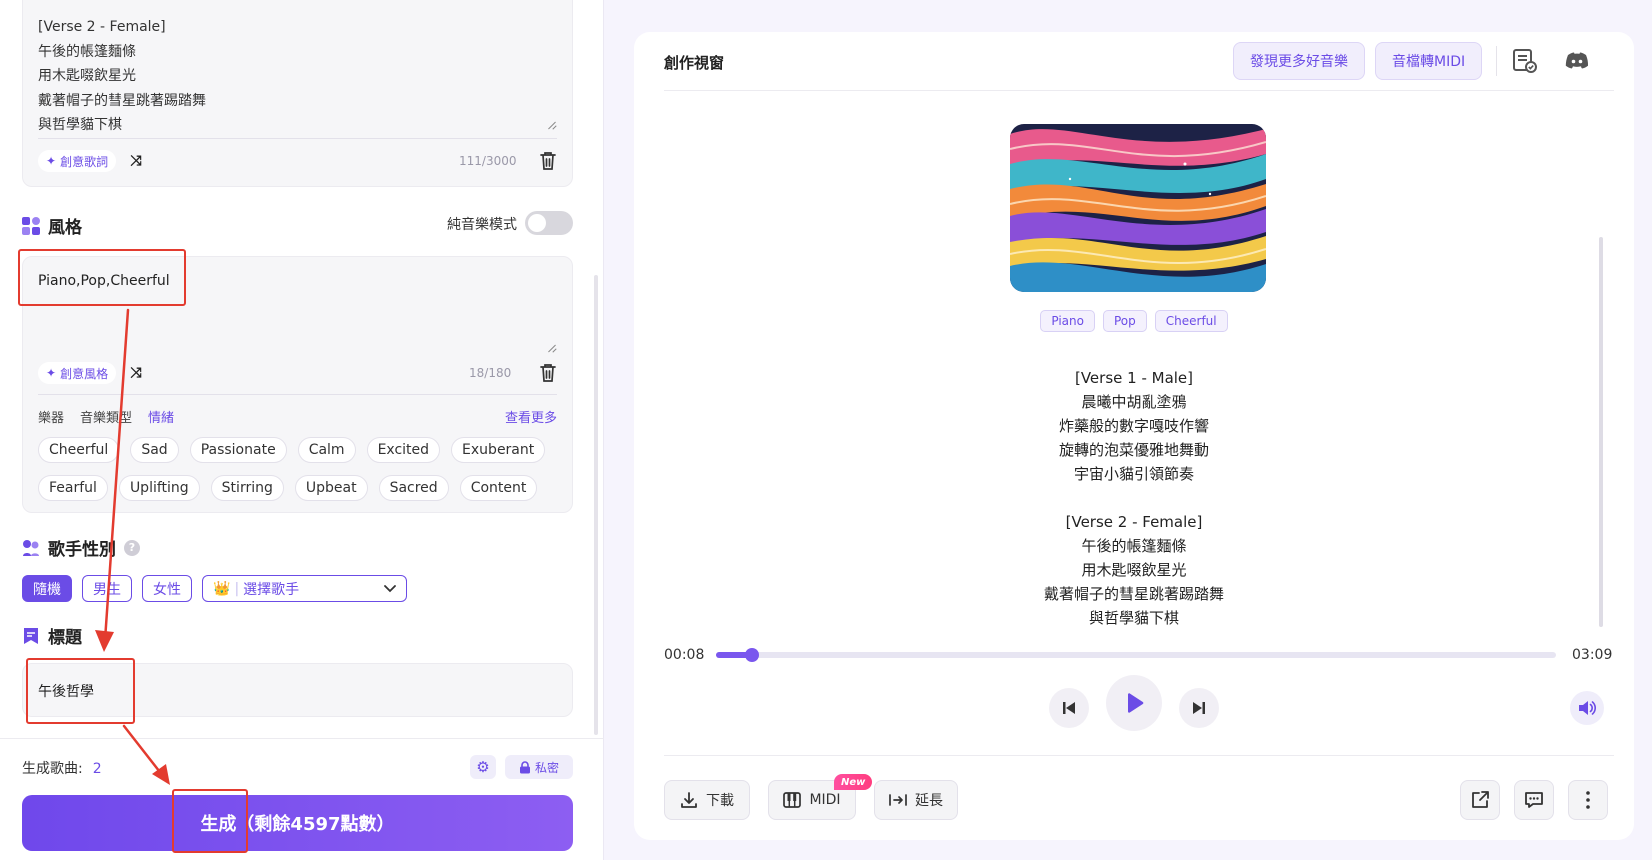 This screenshot has height=860, width=1652. What do you see at coordinates (238, 450) in the screenshot?
I see `style-chip: Passionate` at bounding box center [238, 450].